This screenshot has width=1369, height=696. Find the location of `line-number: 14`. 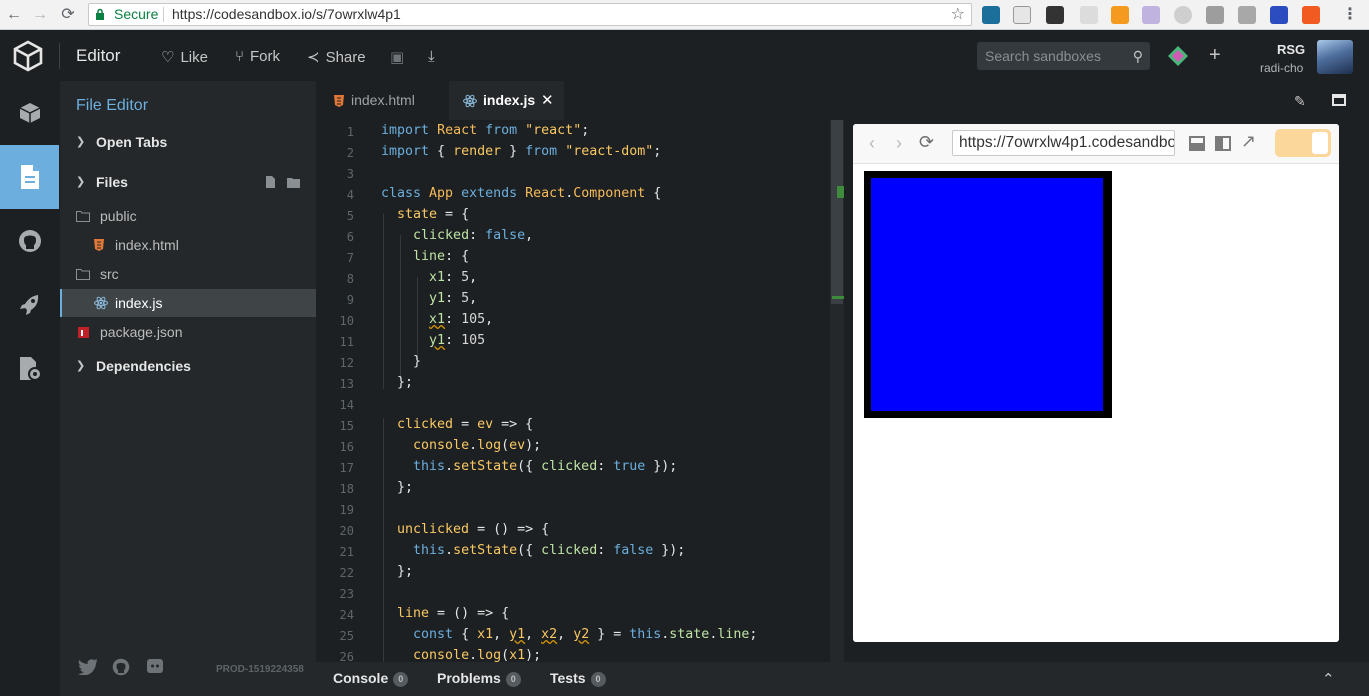

line-number: 14 is located at coordinates (346, 405).